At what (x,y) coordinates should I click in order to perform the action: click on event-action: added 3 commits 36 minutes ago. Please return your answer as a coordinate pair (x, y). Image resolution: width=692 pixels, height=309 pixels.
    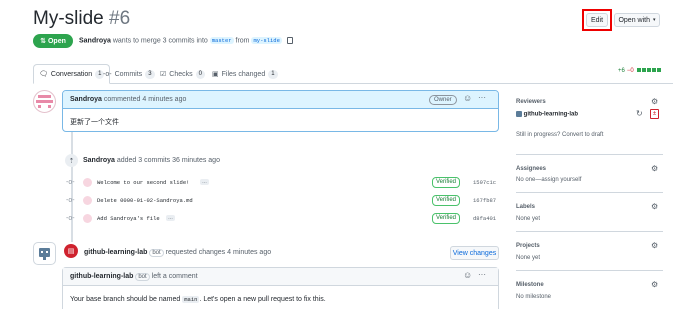
    Looking at the image, I should click on (168, 160).